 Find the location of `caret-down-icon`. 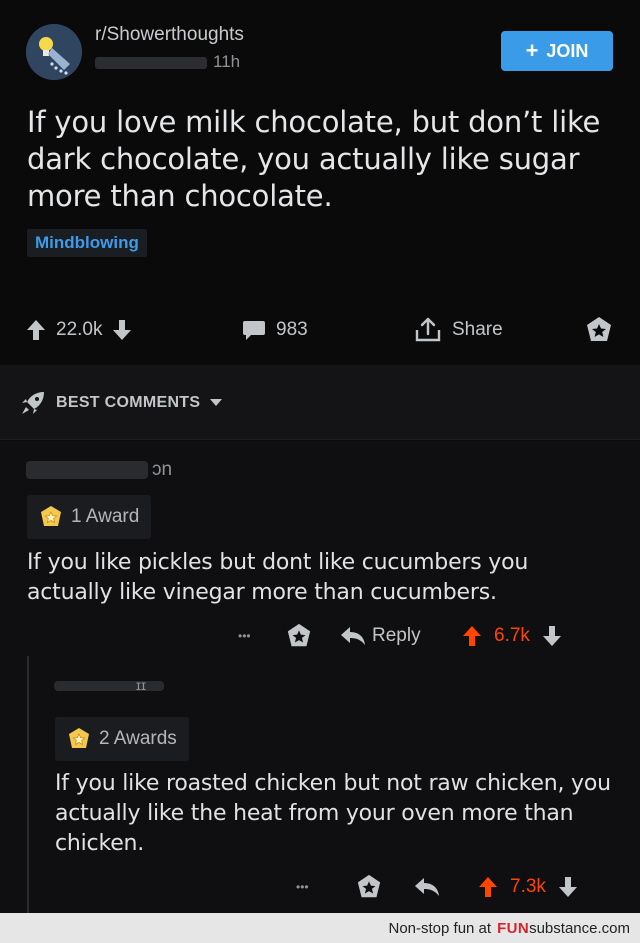

caret-down-icon is located at coordinates (216, 403).